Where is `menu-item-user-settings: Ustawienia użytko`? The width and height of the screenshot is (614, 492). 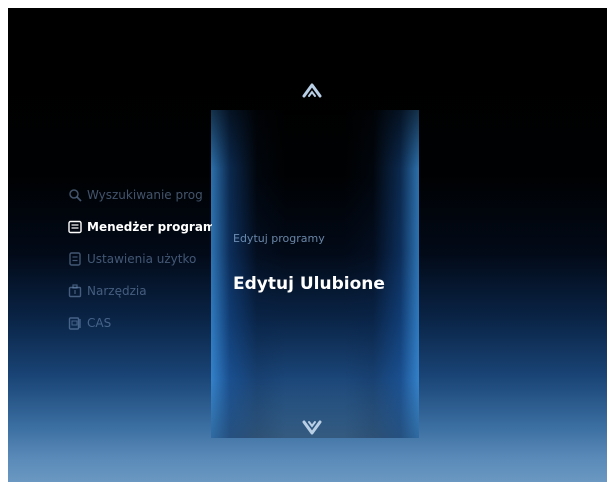
menu-item-user-settings: Ustawienia użytko is located at coordinates (140, 259).